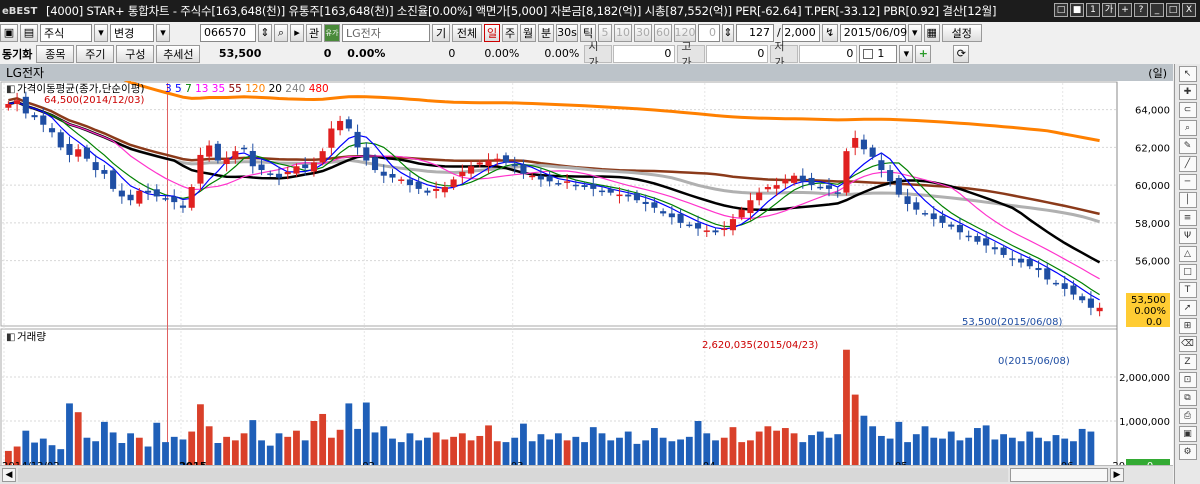 The width and height of the screenshot is (1200, 484). I want to click on close-button: X, so click(1189, 10).